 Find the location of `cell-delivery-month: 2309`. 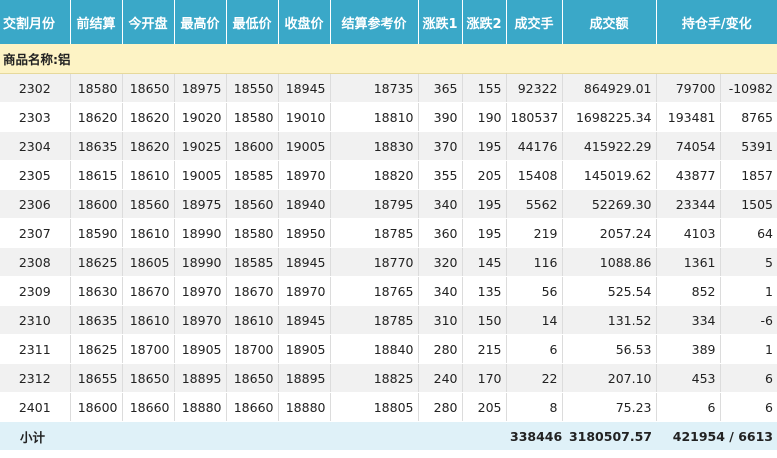

cell-delivery-month: 2309 is located at coordinates (35, 291).